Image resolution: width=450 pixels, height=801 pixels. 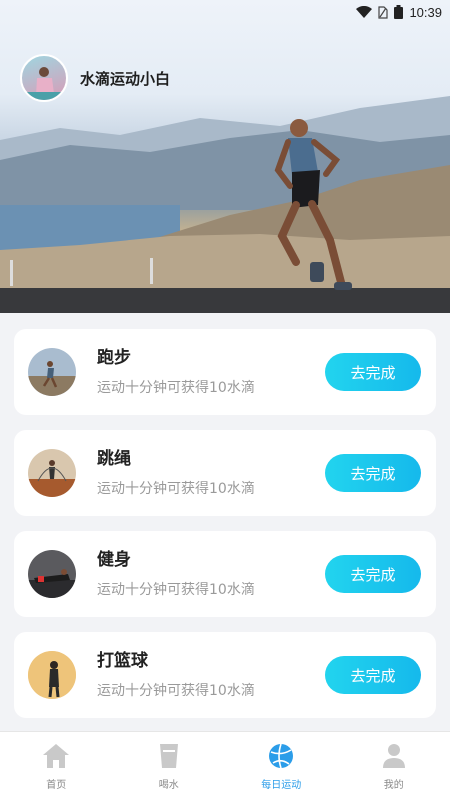 I want to click on username: 水滴运动小白, so click(x=125, y=78).